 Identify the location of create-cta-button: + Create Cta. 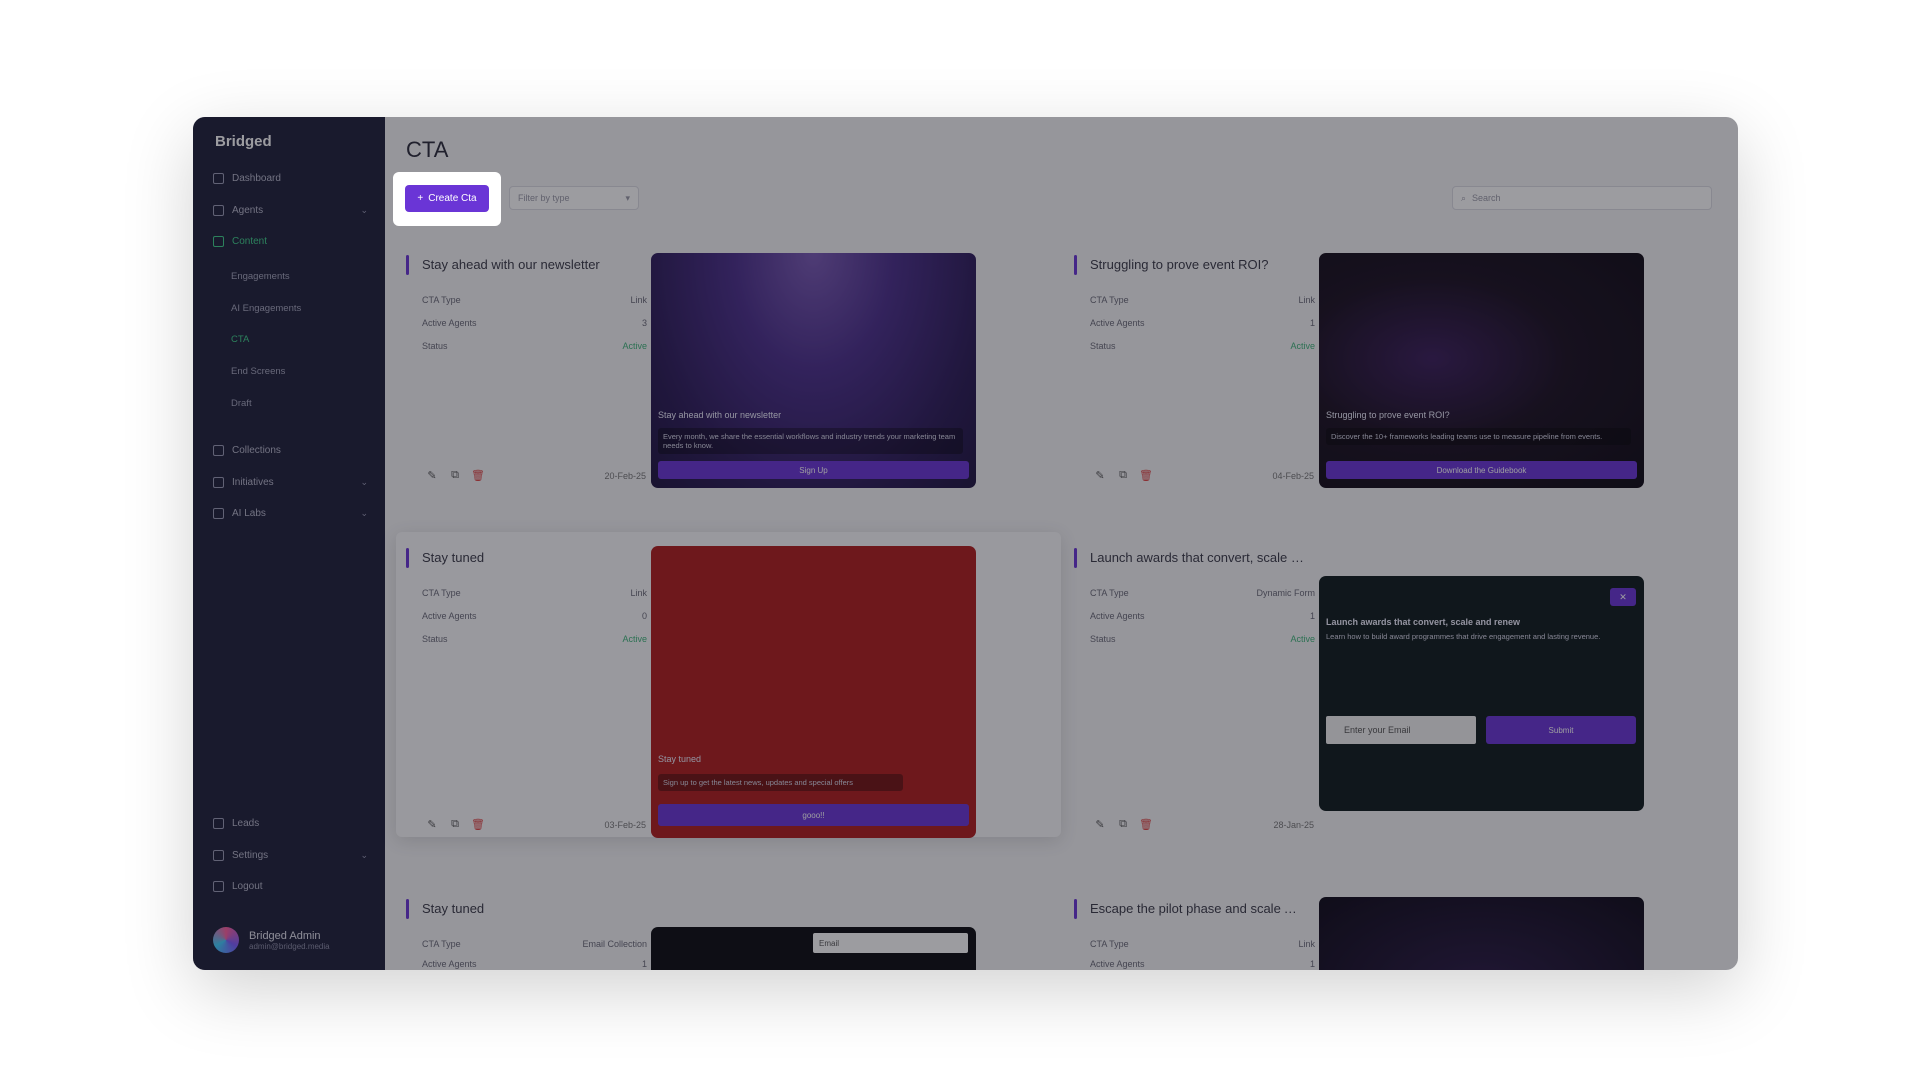
(447, 198).